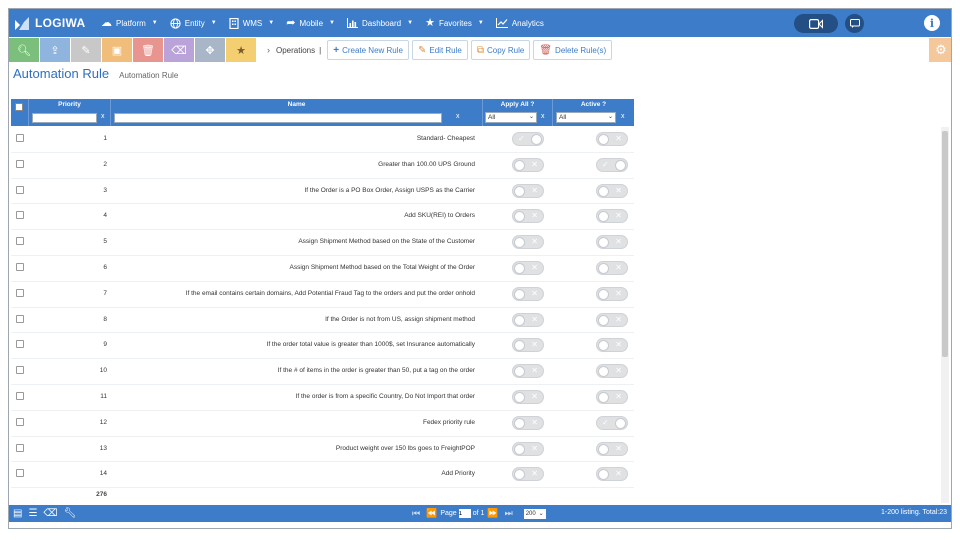  Describe the element at coordinates (179, 50) in the screenshot. I see `erase-button: ⌫` at that location.